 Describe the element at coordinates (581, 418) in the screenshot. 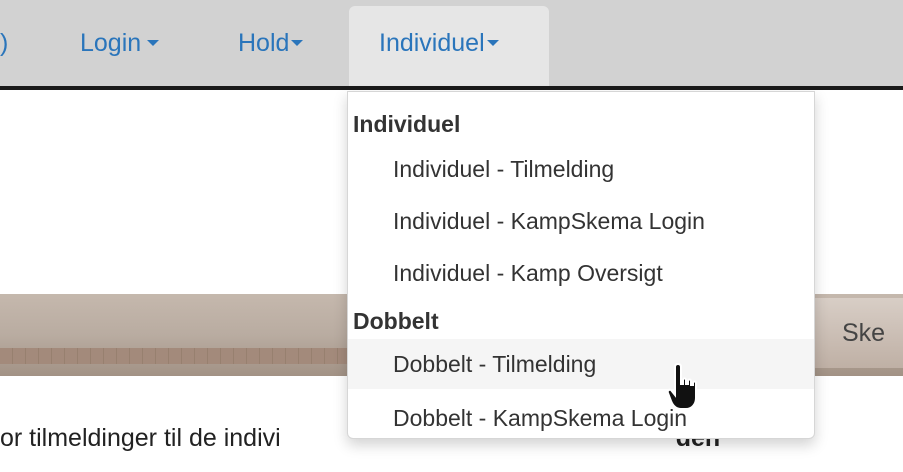

I see `menu-item-dobbelt-kampskema-login: Dobbelt - KampSkema Login` at that location.